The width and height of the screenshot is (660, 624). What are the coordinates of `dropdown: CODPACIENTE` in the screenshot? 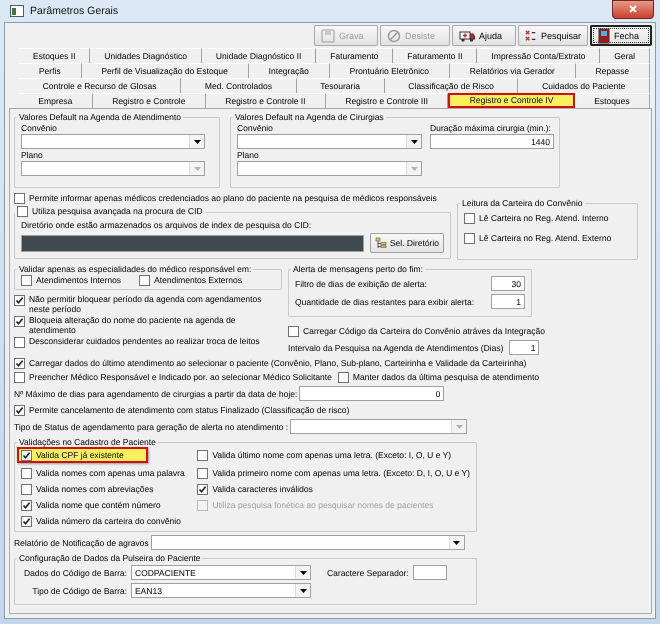 It's located at (221, 572).